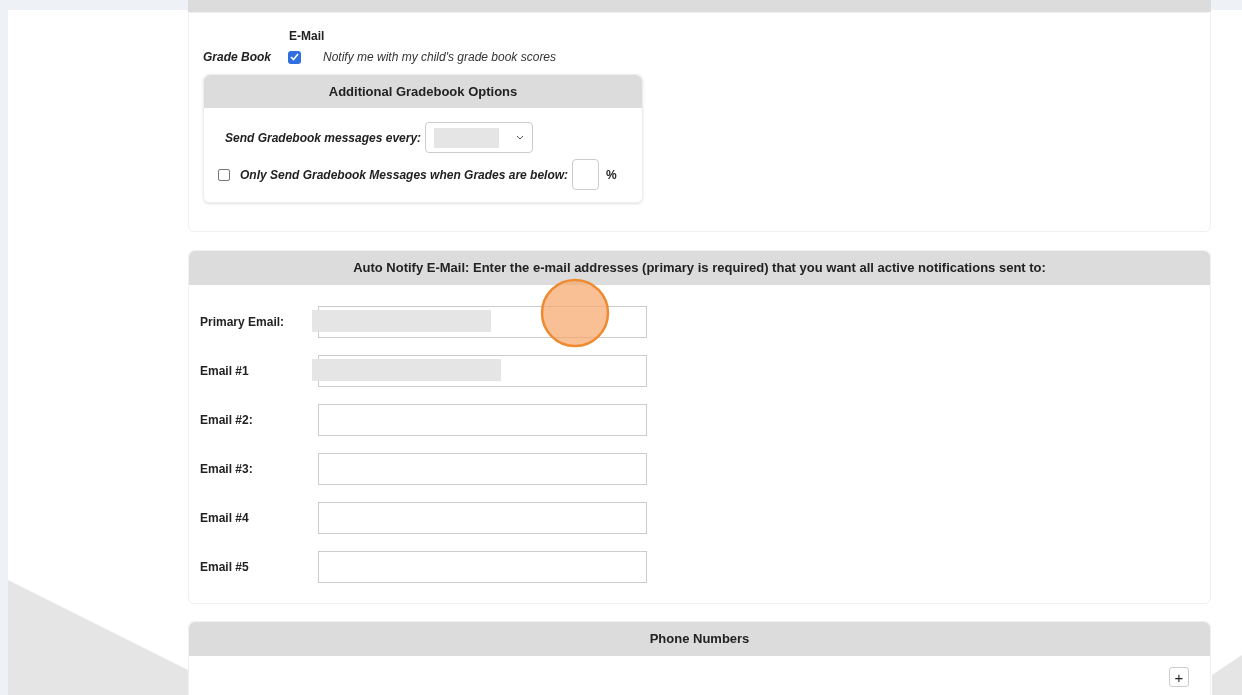 The height and width of the screenshot is (695, 1242). Describe the element at coordinates (423, 91) in the screenshot. I see `section-header: Additional Gradebook Options` at that location.